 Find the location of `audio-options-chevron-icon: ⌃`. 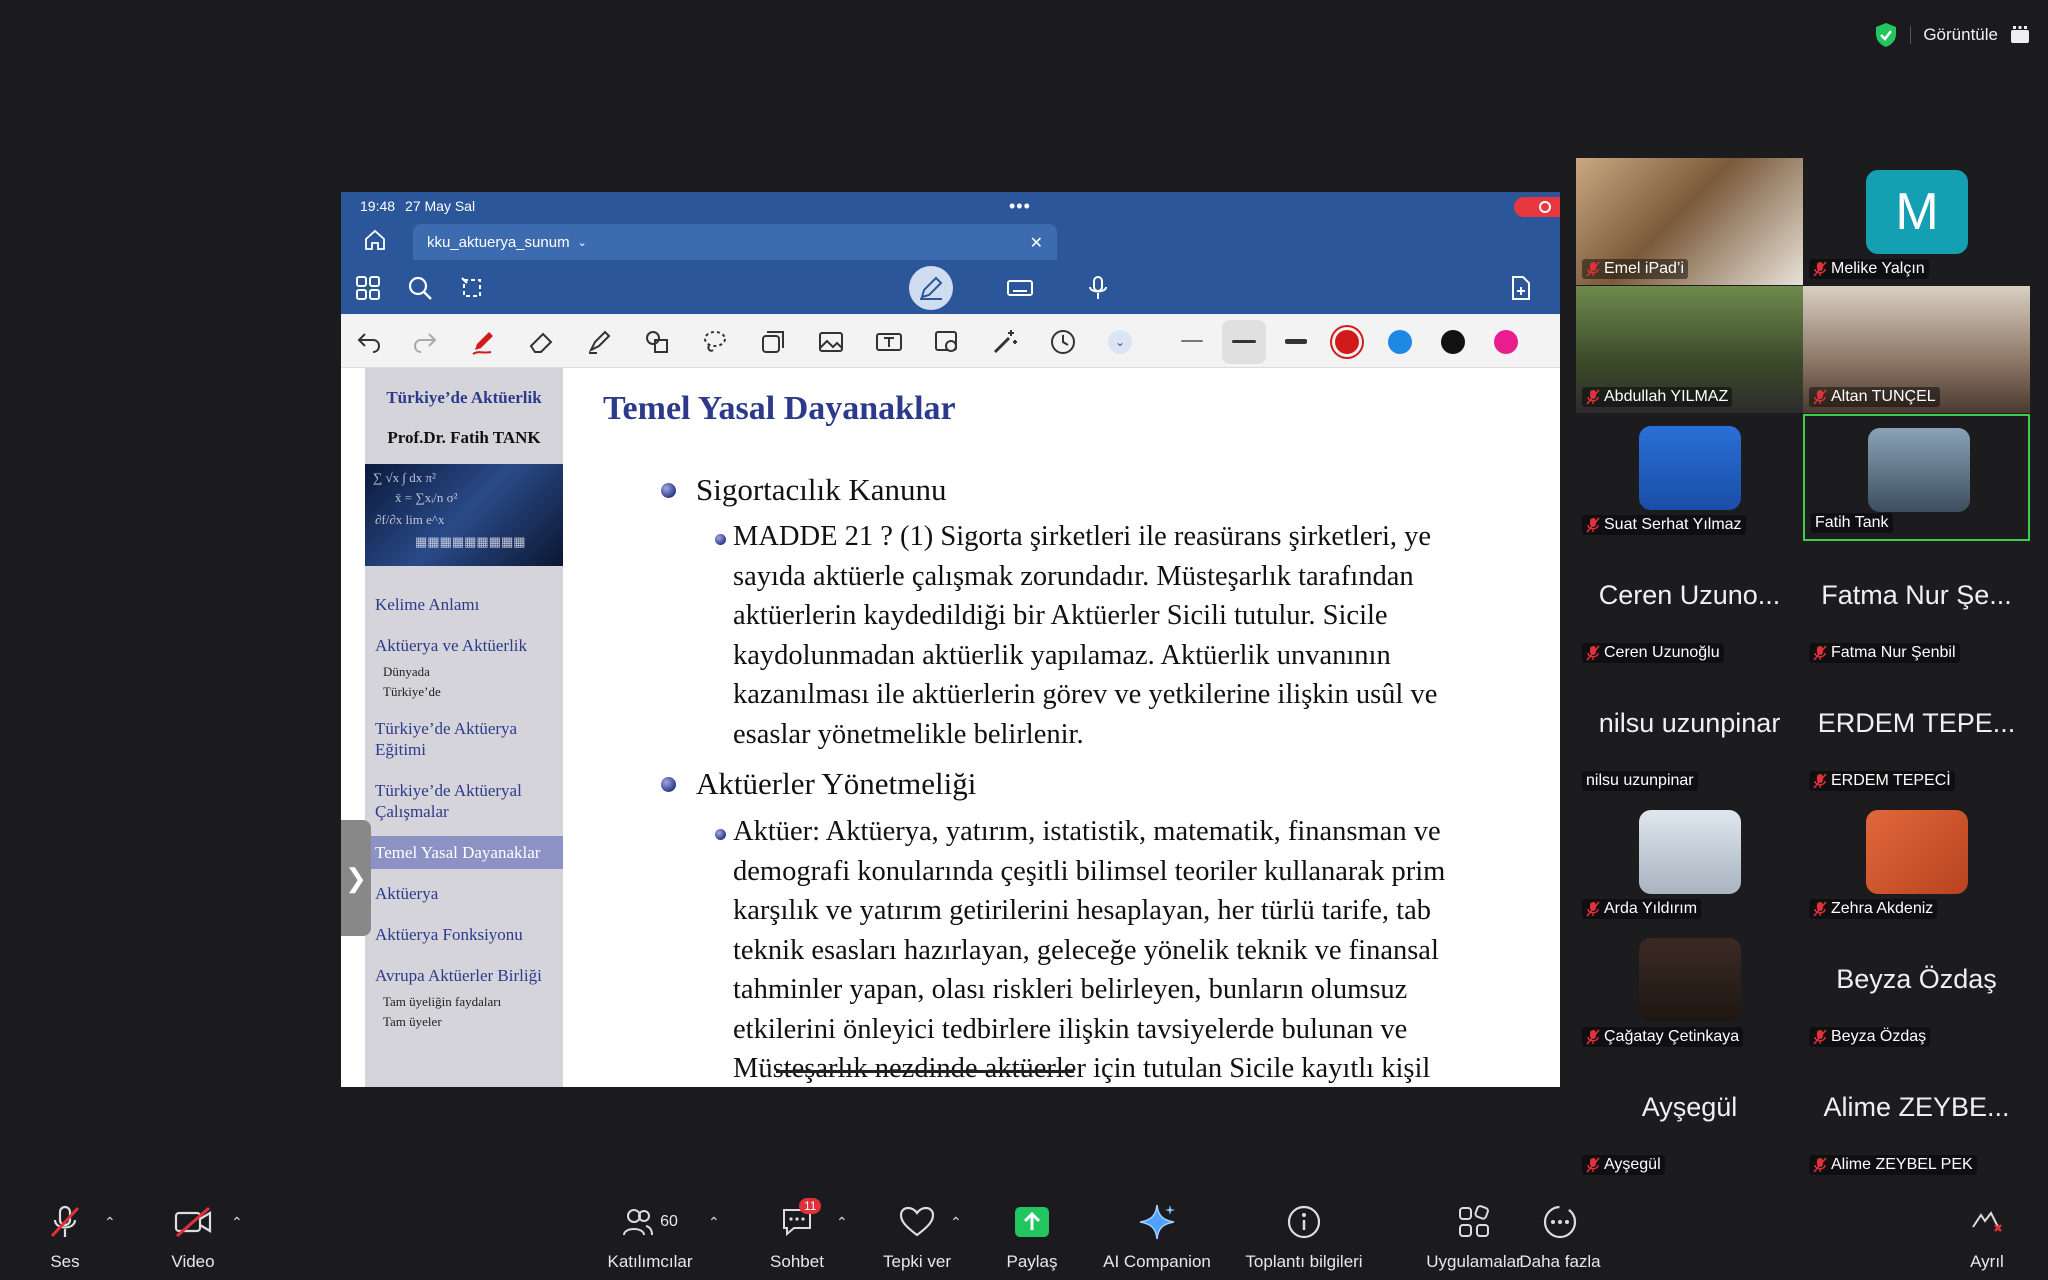

audio-options-chevron-icon: ⌃ is located at coordinates (110, 1222).